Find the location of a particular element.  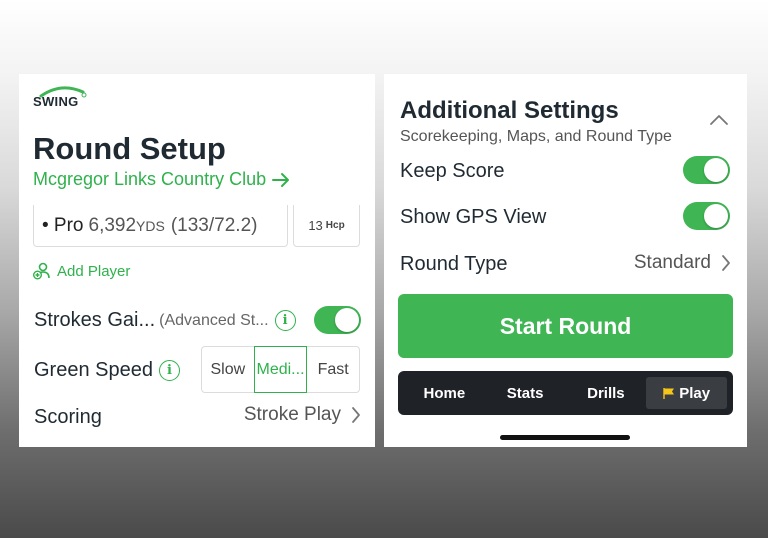

green-speed-option-fast: Fast is located at coordinates (333, 369).